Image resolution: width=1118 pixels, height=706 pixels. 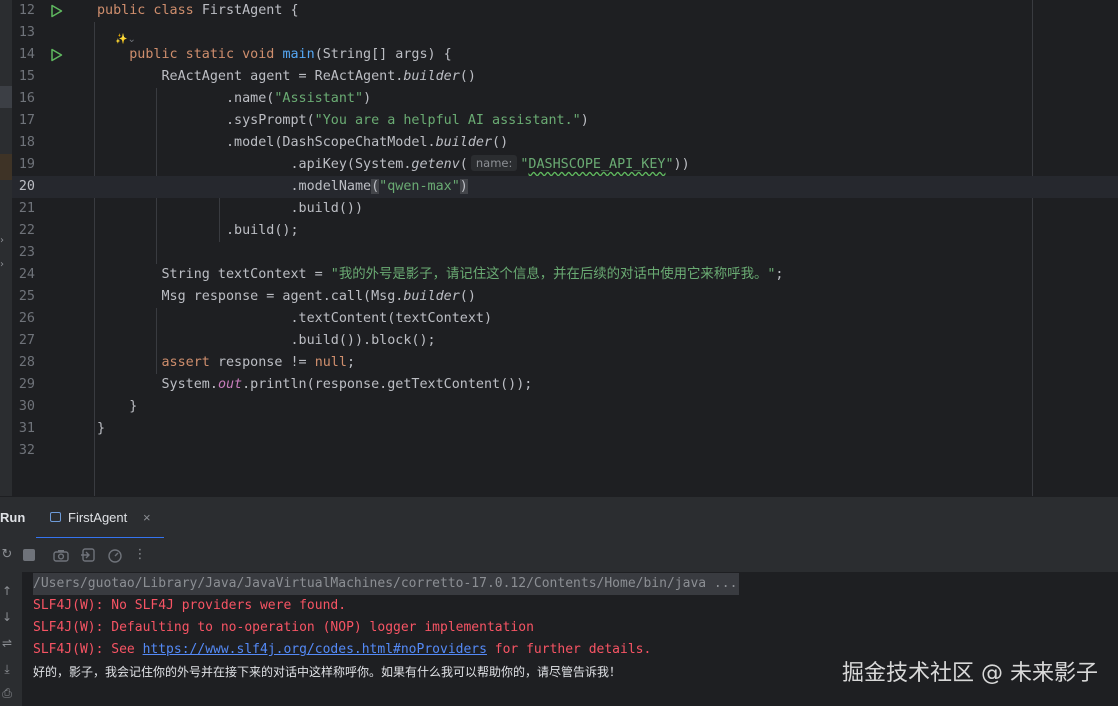 I want to click on code-text: ReActAgent agent = ReActAgent.builder(), so click(x=286, y=77).